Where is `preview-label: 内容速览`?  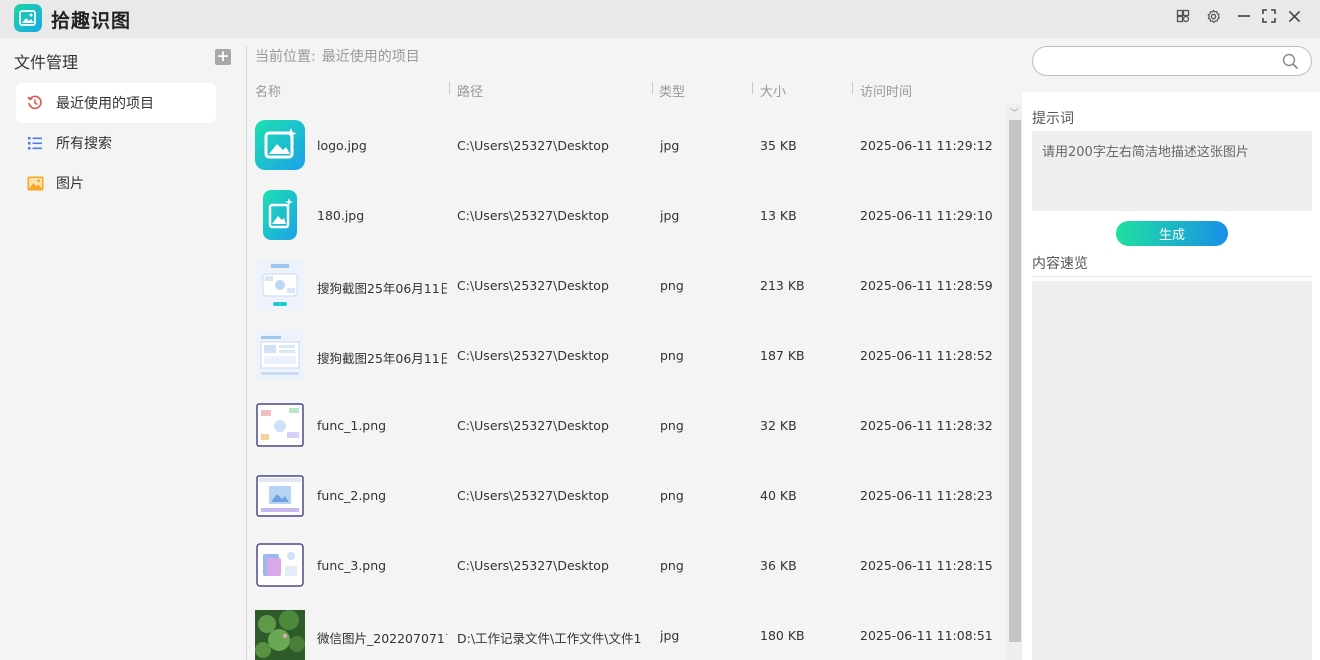 preview-label: 内容速览 is located at coordinates (1060, 264).